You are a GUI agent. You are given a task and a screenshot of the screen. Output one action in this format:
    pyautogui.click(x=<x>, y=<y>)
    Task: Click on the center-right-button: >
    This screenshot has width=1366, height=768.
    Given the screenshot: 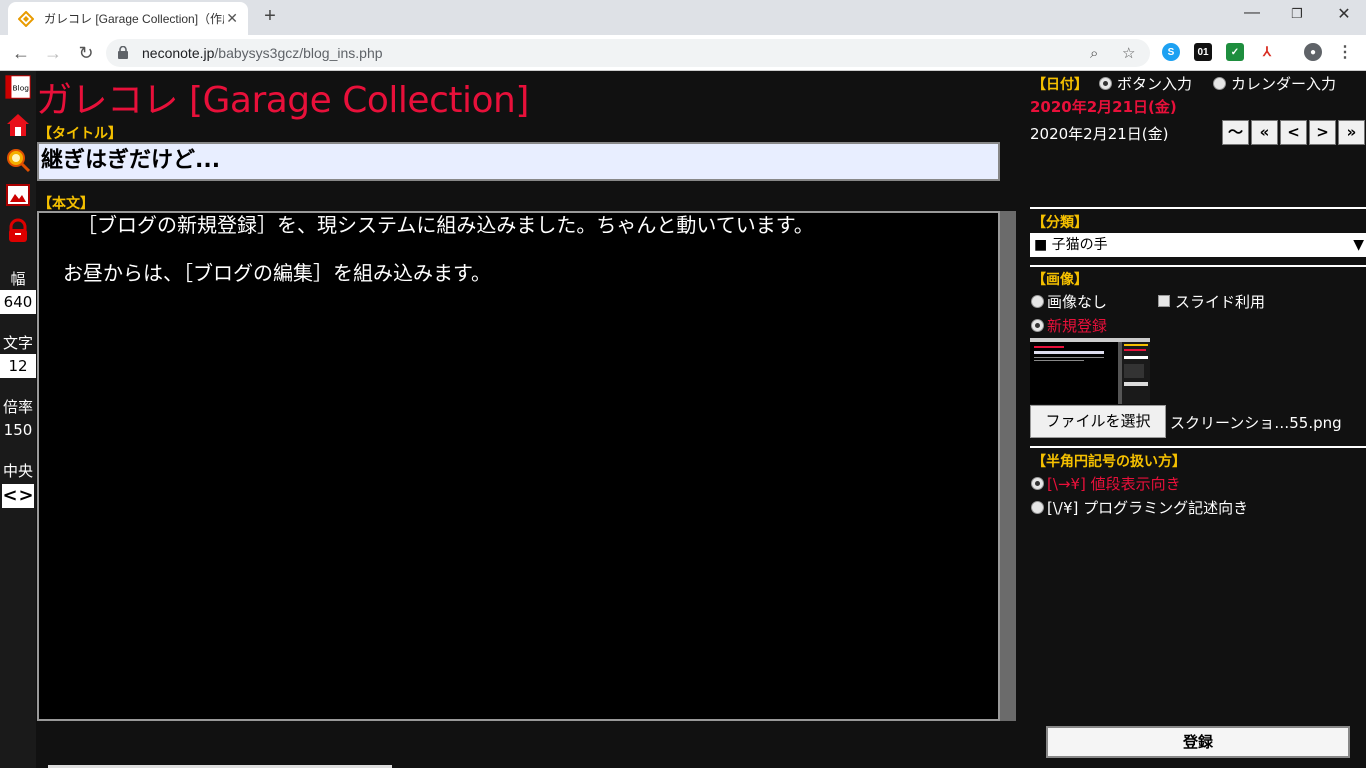 What is the action you would take?
    pyautogui.click(x=26, y=496)
    